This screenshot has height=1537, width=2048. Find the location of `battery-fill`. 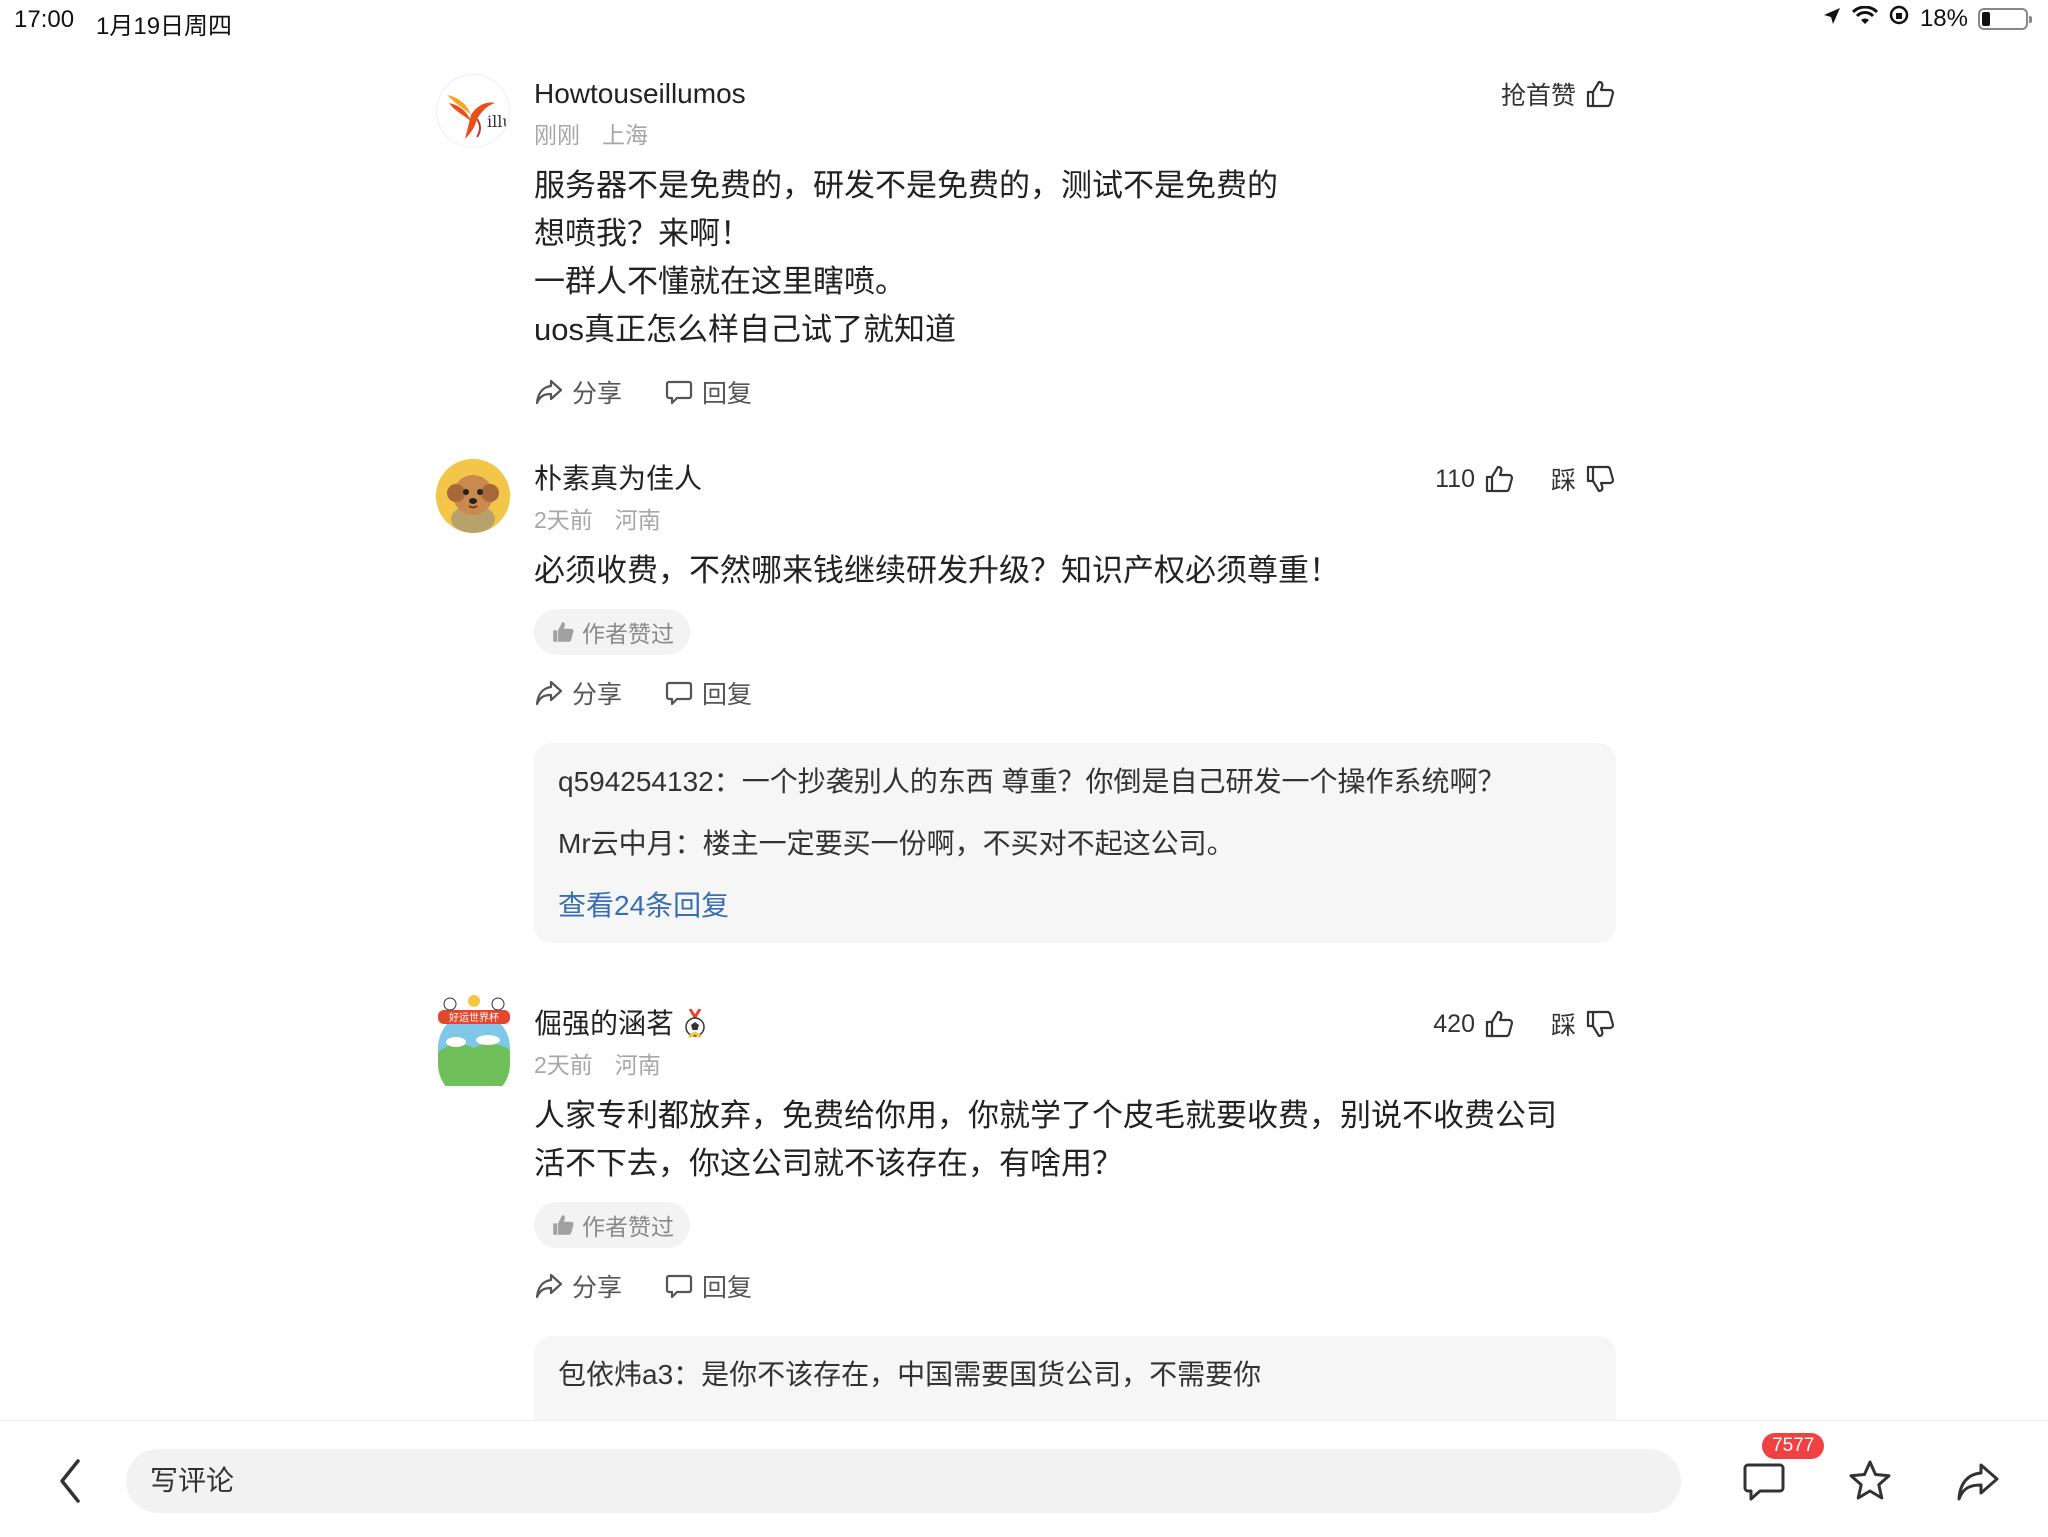

battery-fill is located at coordinates (1986, 18).